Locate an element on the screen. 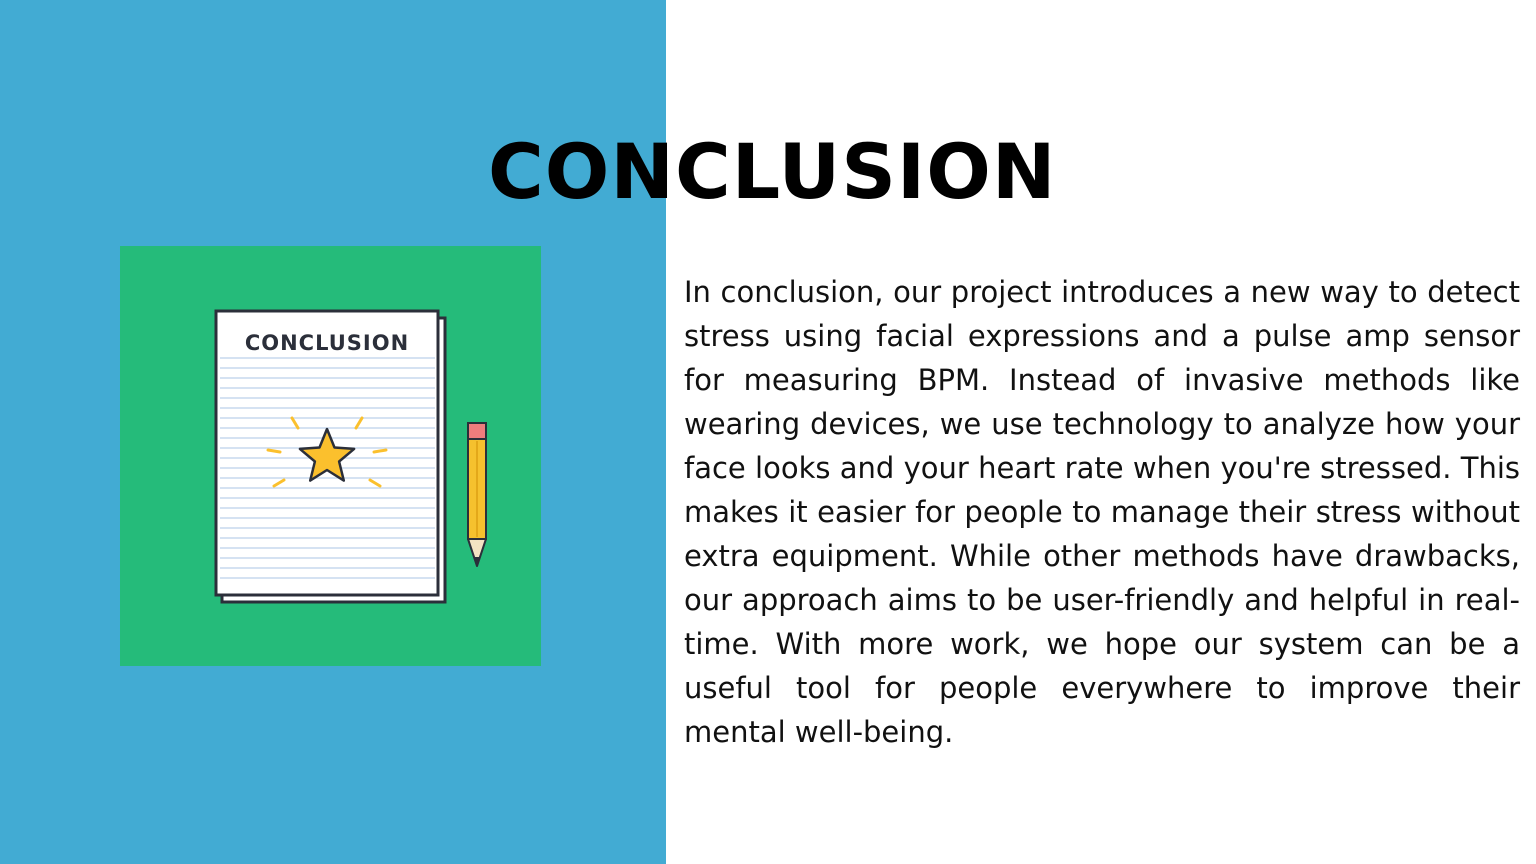  slide-title: CONCLUSION is located at coordinates (772, 171).